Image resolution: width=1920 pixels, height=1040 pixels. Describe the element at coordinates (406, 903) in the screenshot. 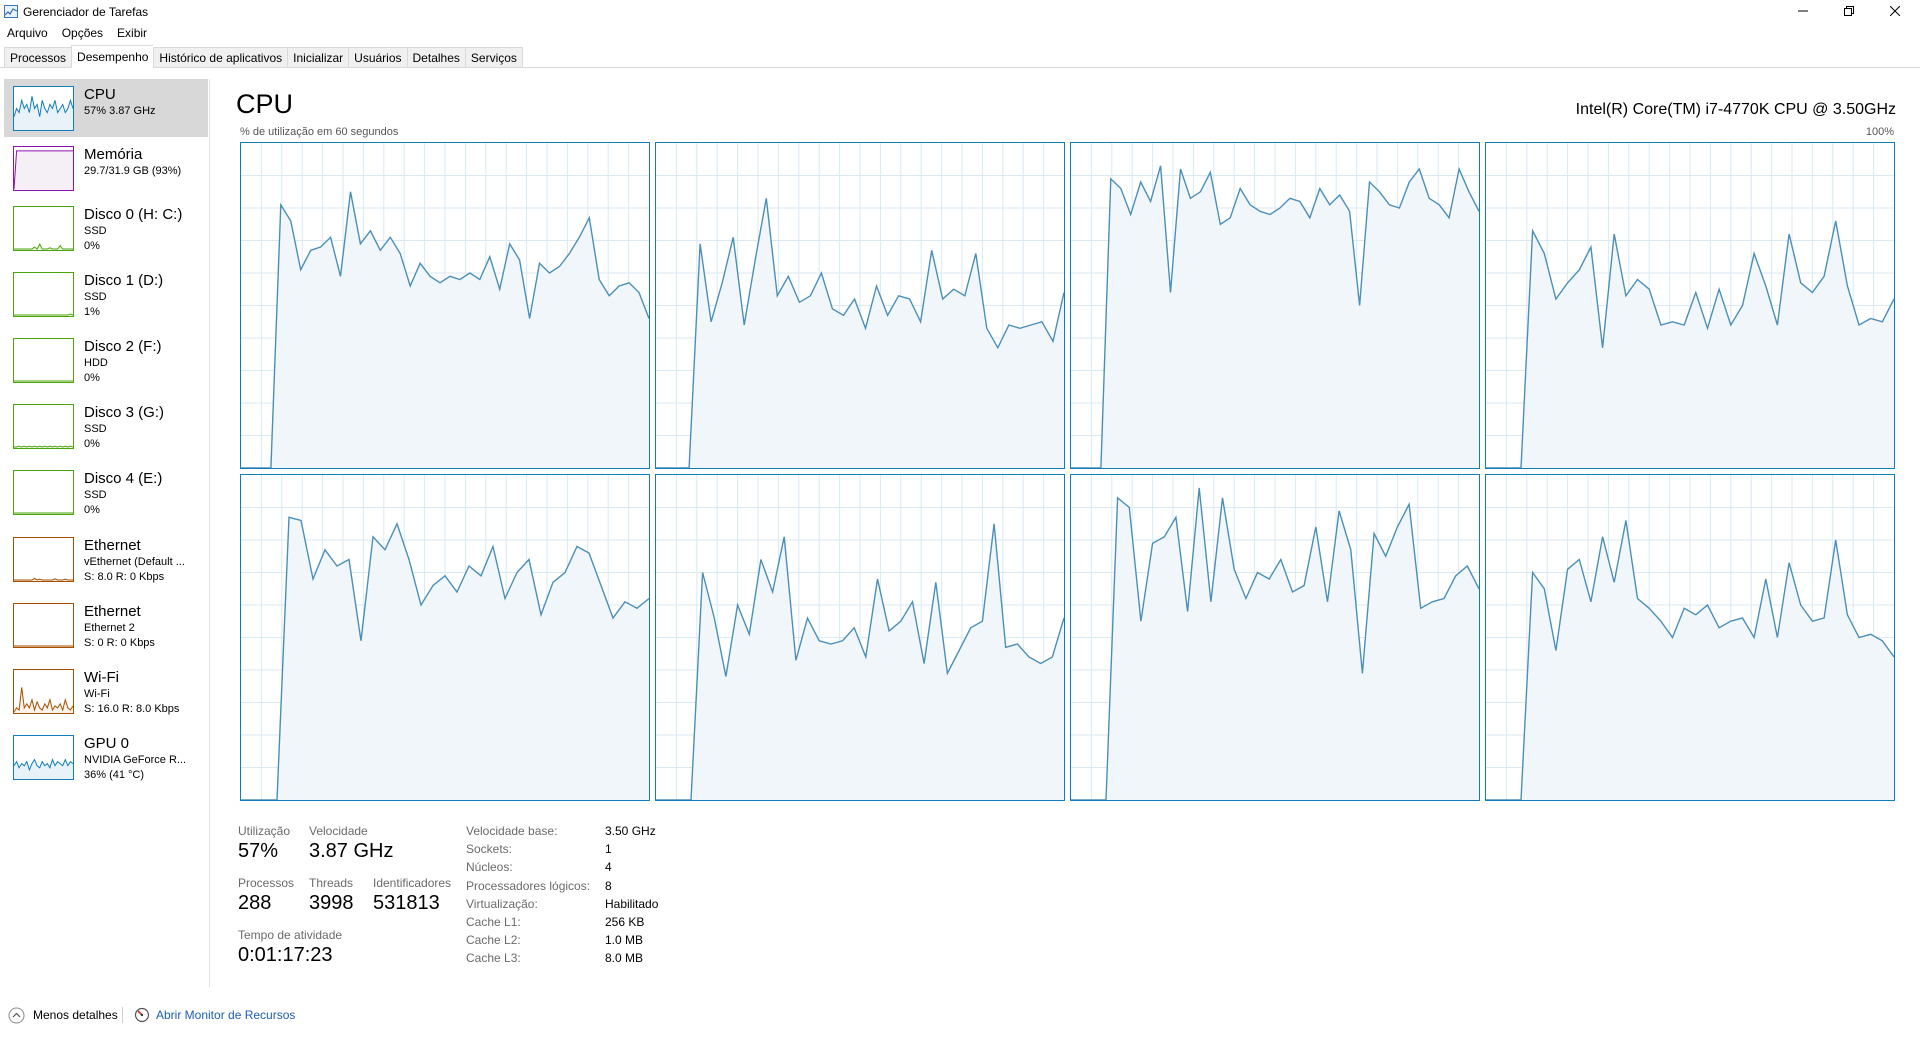

I see `handles-value: 531813` at that location.